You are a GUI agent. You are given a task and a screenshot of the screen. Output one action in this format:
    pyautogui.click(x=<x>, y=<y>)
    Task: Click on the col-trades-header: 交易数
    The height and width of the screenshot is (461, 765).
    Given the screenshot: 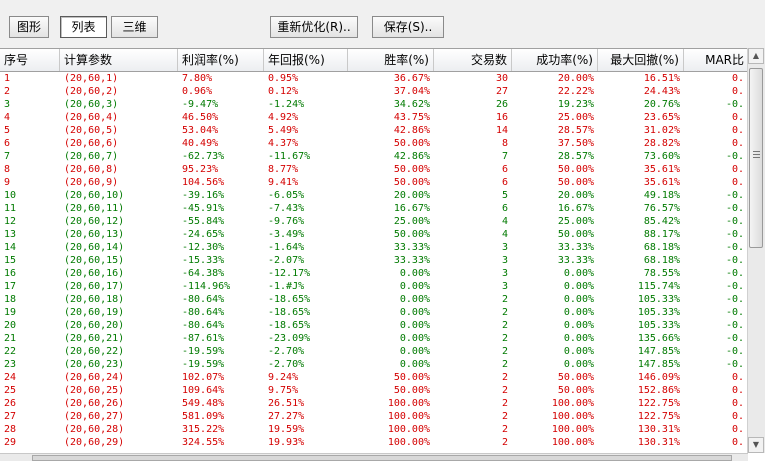 What is the action you would take?
    pyautogui.click(x=473, y=60)
    